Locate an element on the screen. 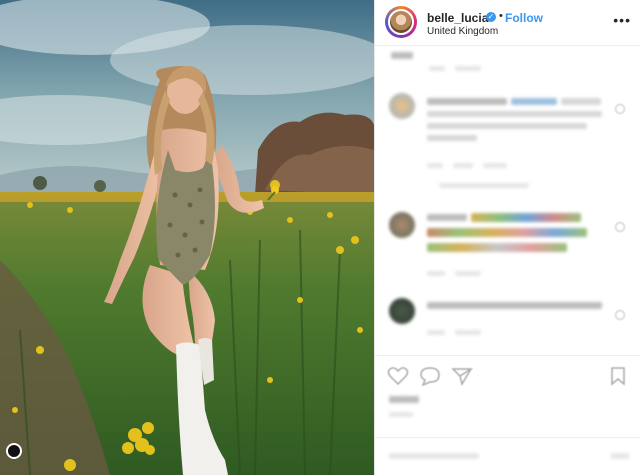 The height and width of the screenshot is (476, 640). share-icon is located at coordinates (462, 376).